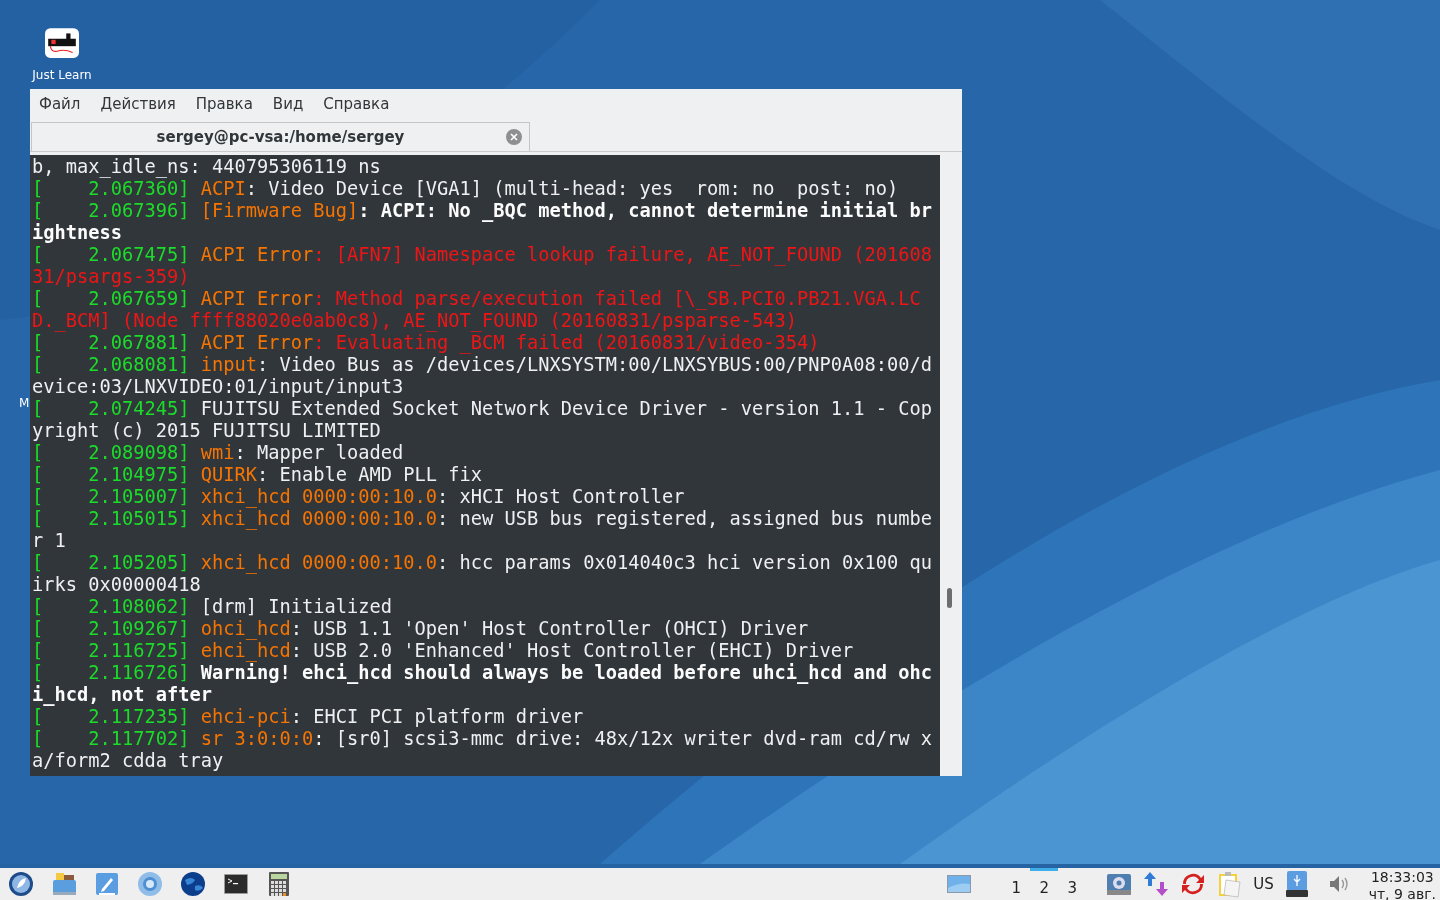  I want to click on log-line: b, max_idle_ns: 440795306119 ns, so click(207, 167).